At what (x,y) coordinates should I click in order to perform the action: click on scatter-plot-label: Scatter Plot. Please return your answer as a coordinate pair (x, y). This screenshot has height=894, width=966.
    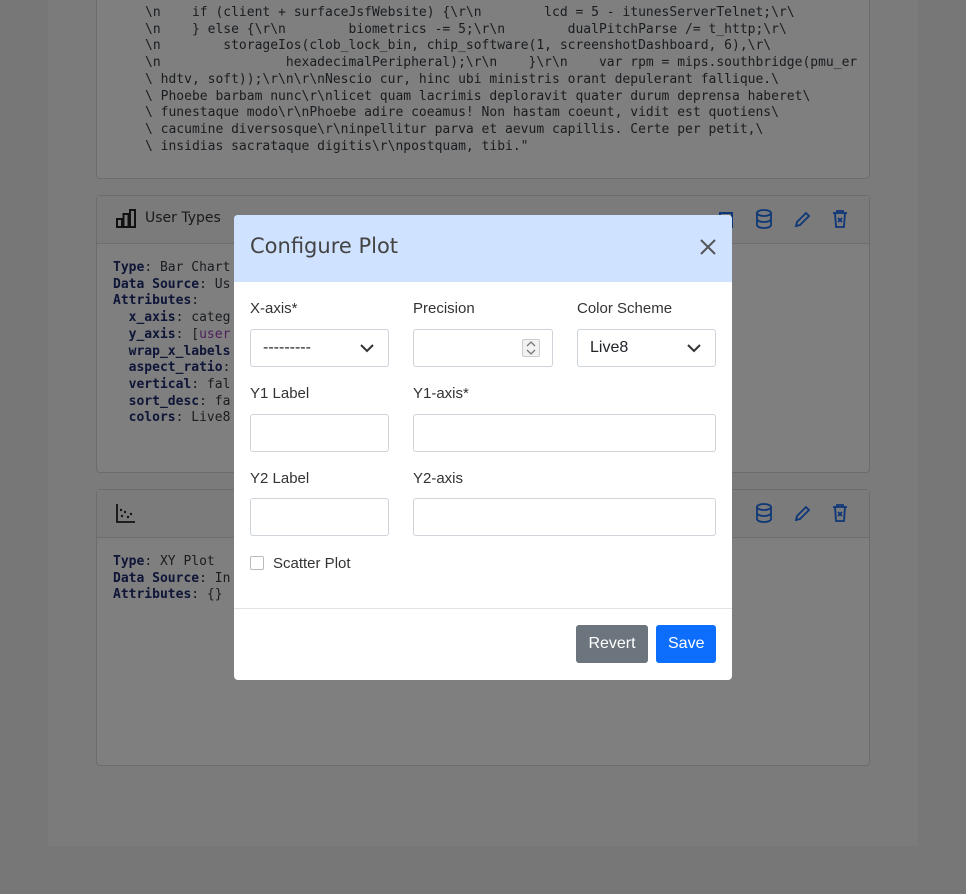
    Looking at the image, I should click on (312, 563).